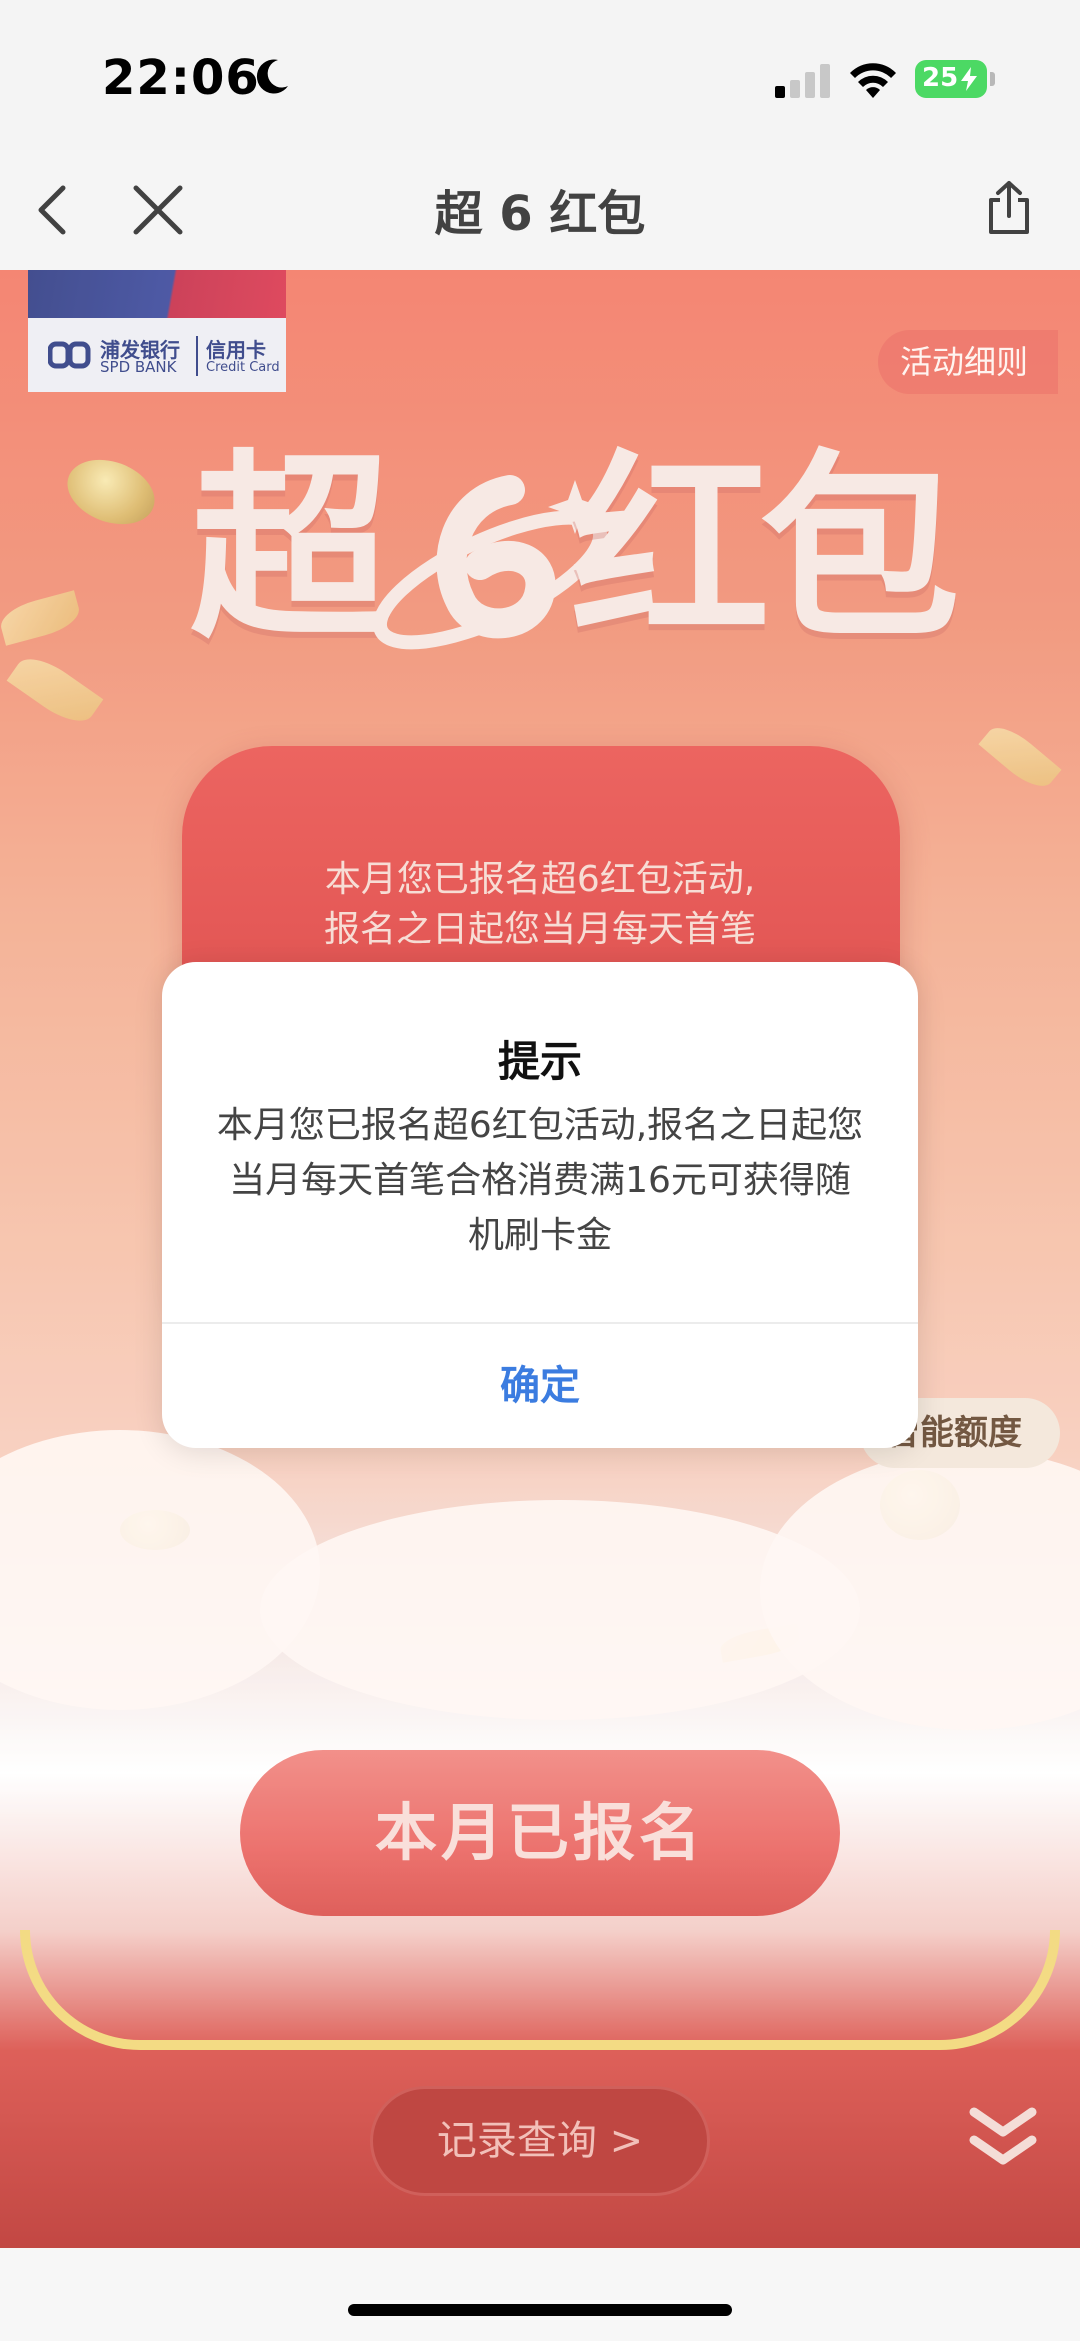 The width and height of the screenshot is (1080, 2341). What do you see at coordinates (803, 80) in the screenshot?
I see `signal-icon` at bounding box center [803, 80].